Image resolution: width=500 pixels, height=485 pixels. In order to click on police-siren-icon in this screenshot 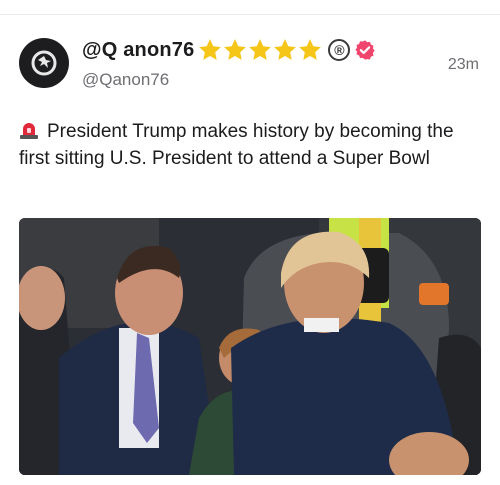, I will do `click(29, 131)`.